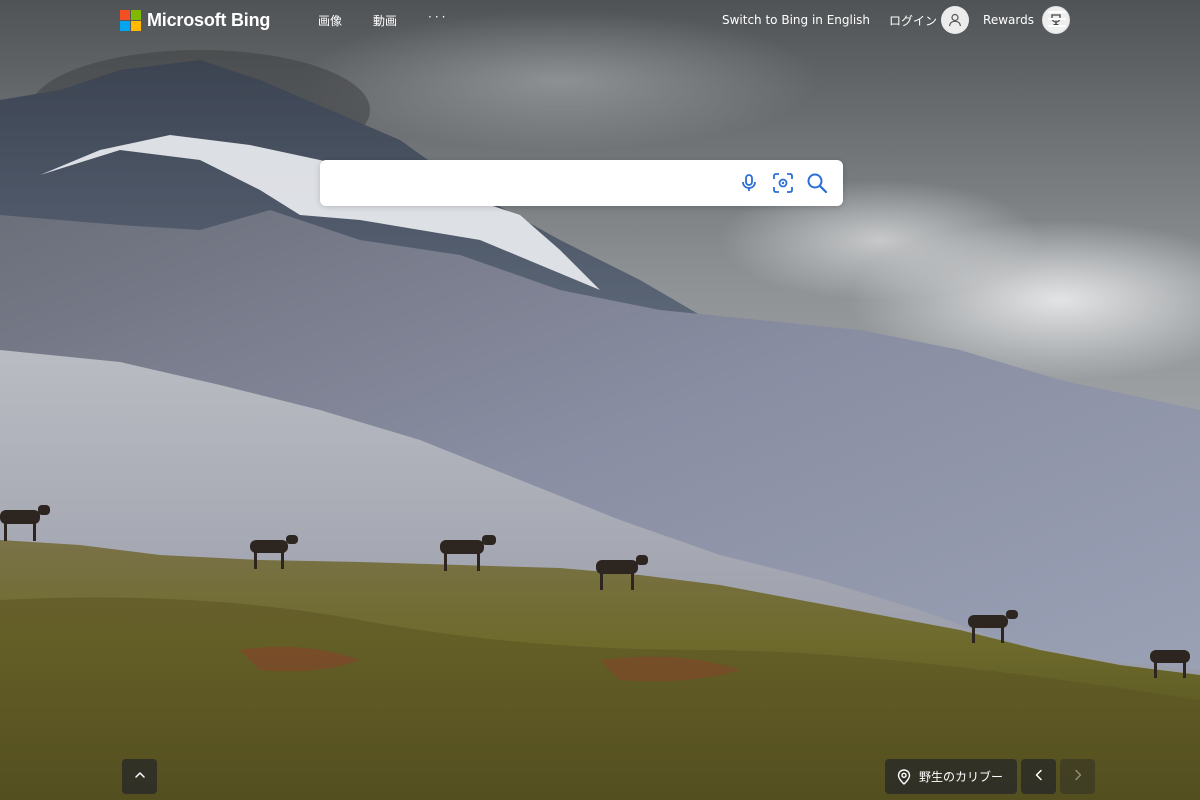 The width and height of the screenshot is (1200, 800). Describe the element at coordinates (1008, 20) in the screenshot. I see `rewards-label: Rewards` at that location.